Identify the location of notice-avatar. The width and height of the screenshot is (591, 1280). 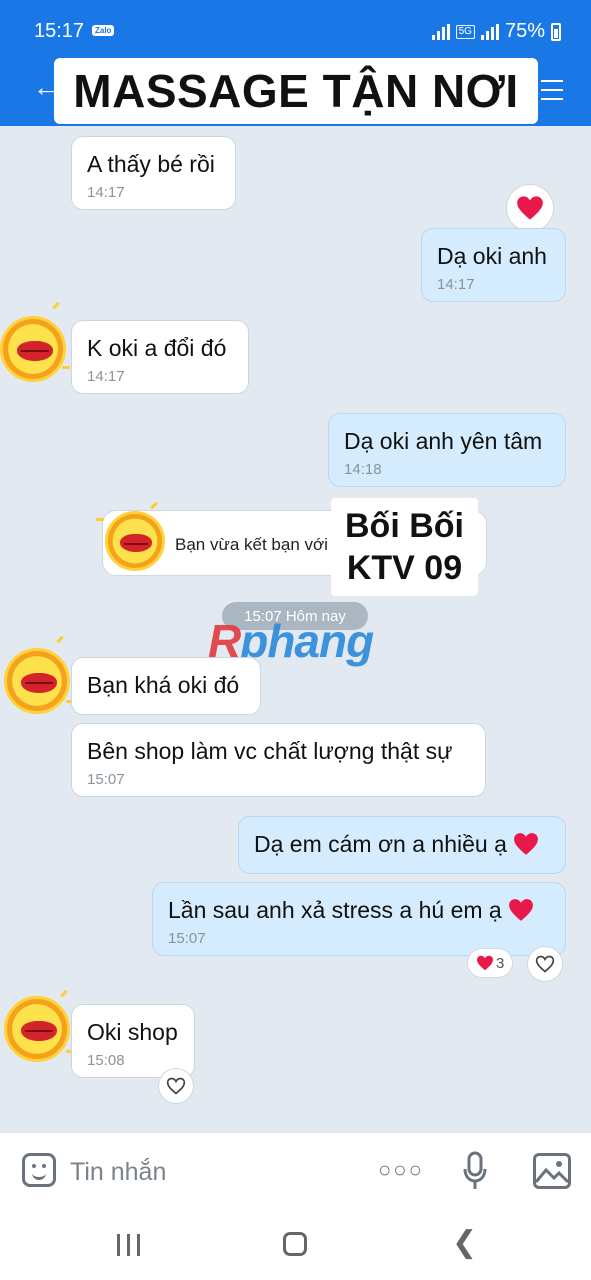
(135, 541).